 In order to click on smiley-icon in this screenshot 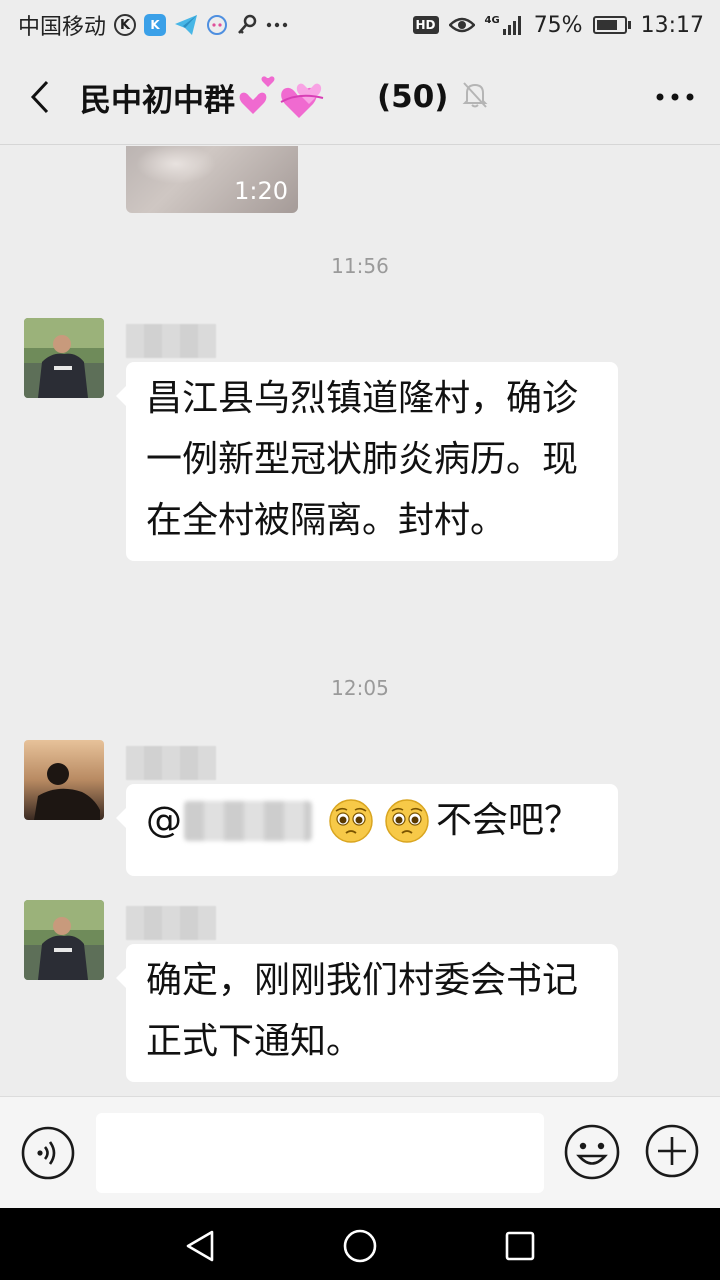, I will do `click(592, 1152)`.